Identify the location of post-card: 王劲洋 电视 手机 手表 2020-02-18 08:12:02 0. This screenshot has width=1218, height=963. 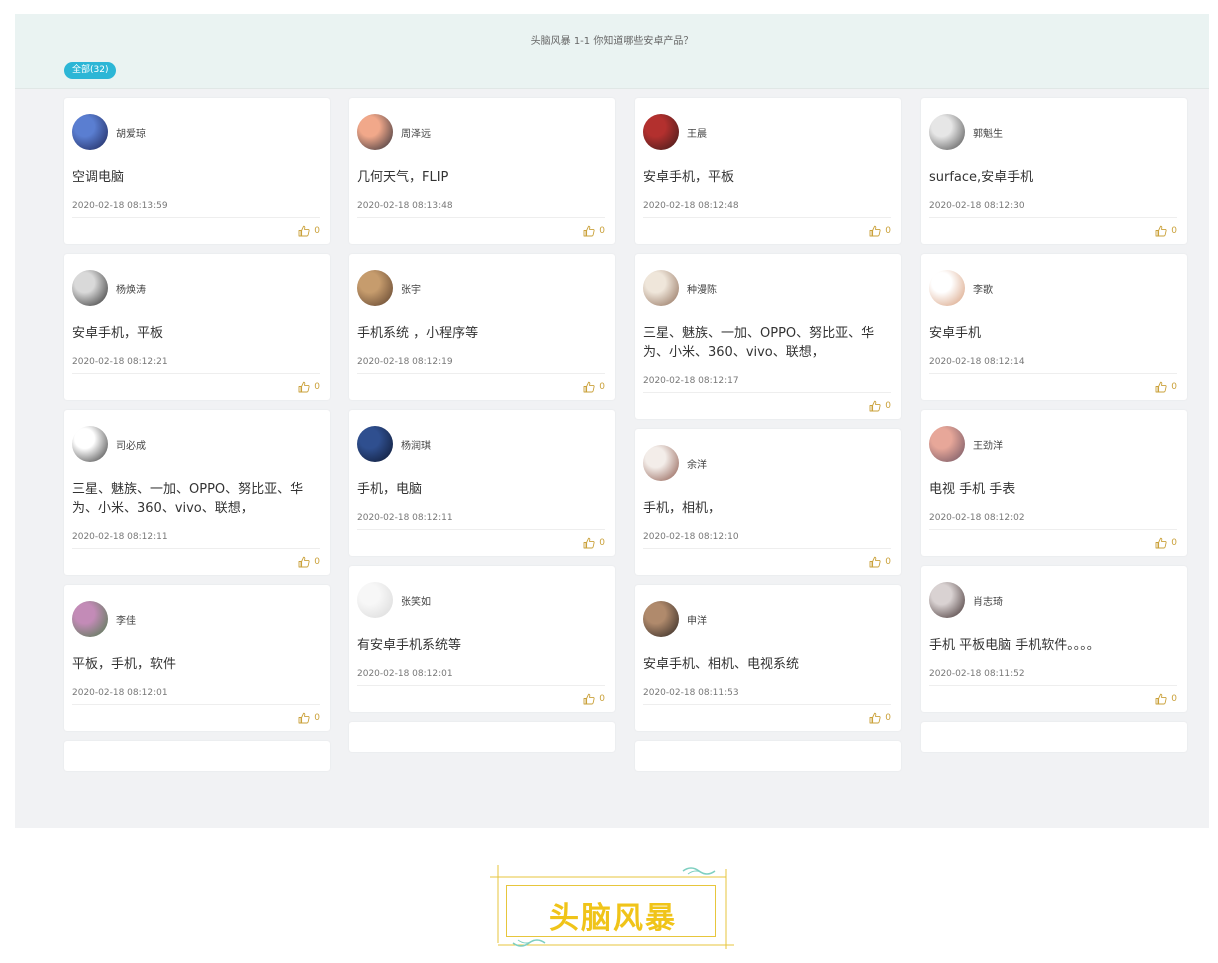
(1054, 483).